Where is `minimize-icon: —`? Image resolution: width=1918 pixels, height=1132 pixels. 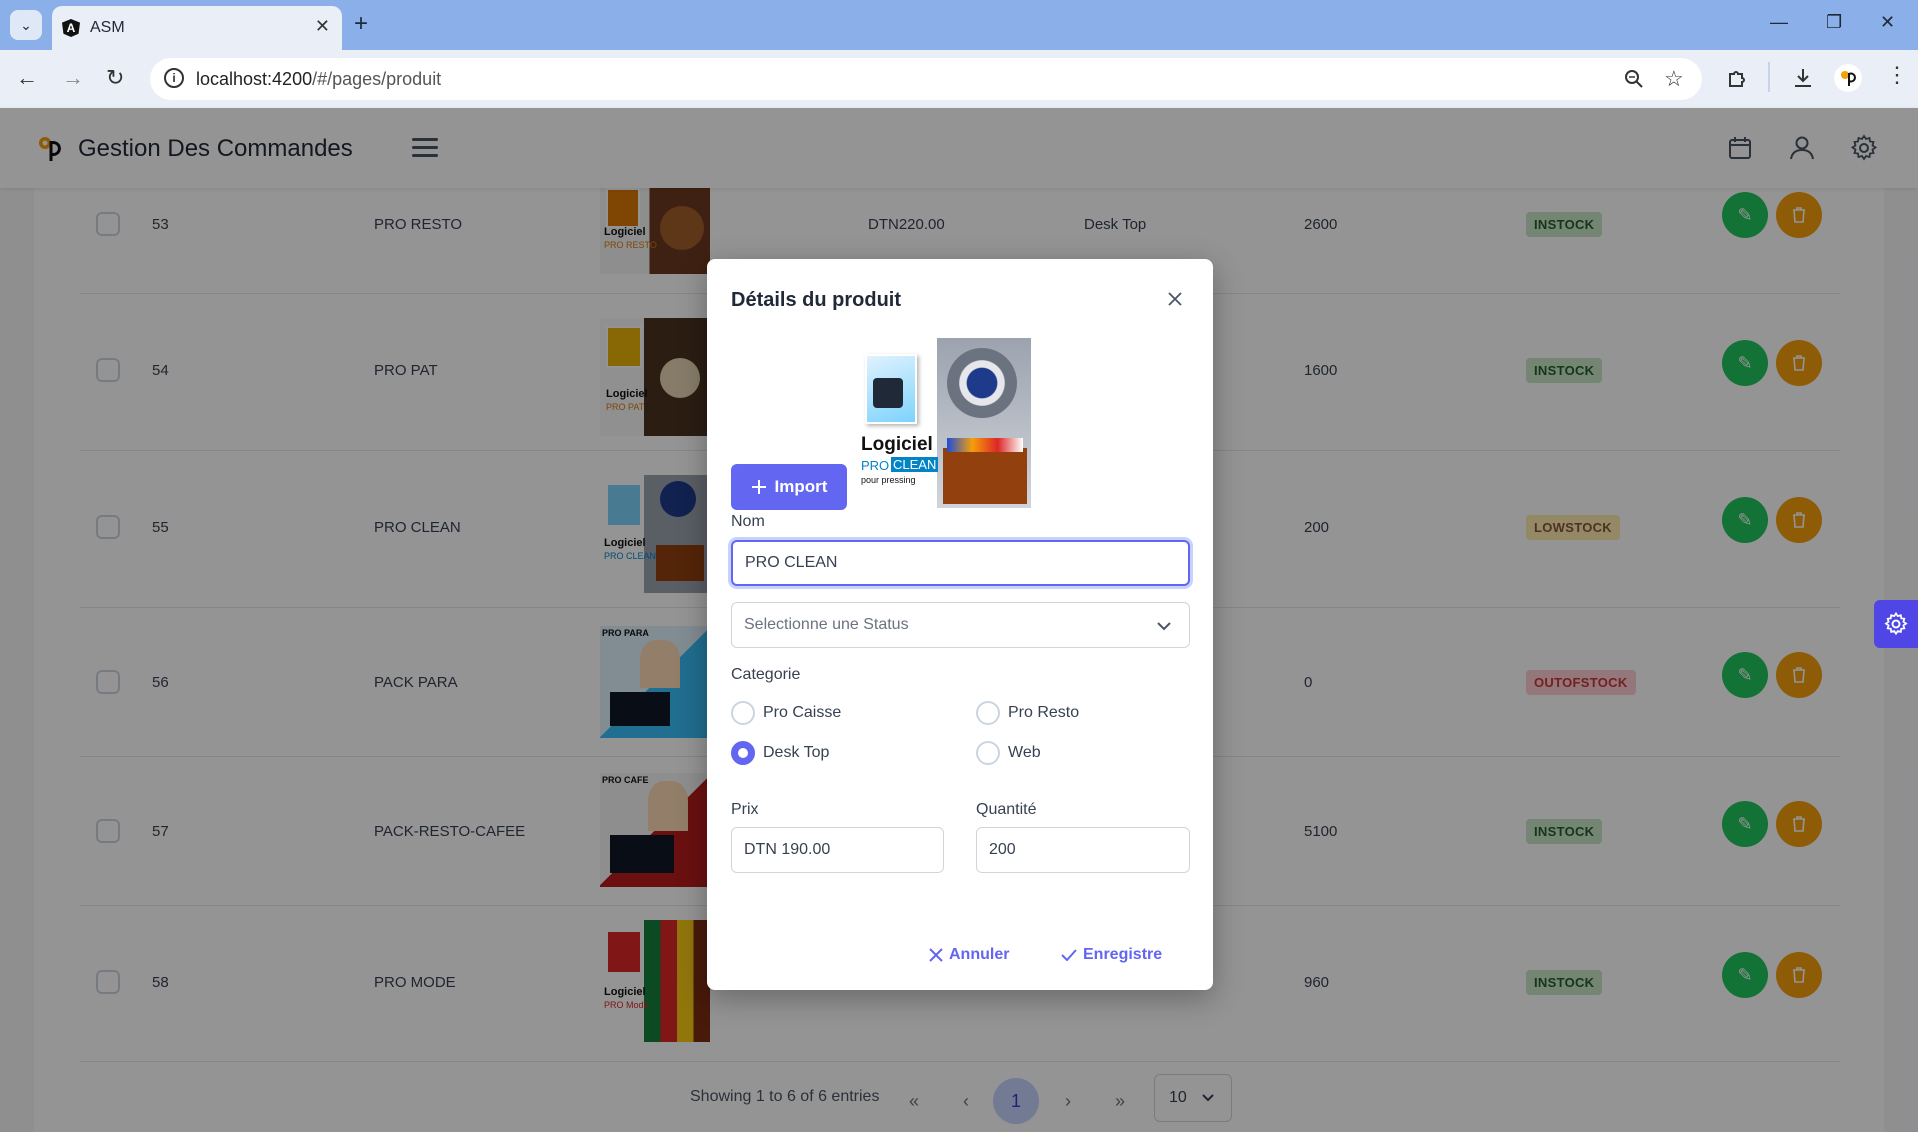
minimize-icon: — is located at coordinates (1779, 22).